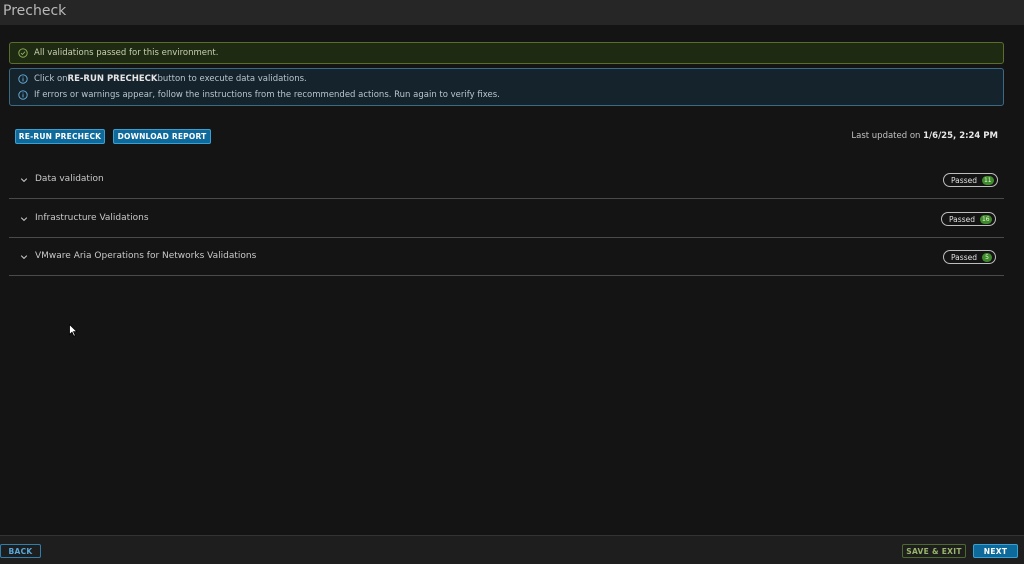 This screenshot has height=564, width=1024. I want to click on page-title: Precheck, so click(35, 11).